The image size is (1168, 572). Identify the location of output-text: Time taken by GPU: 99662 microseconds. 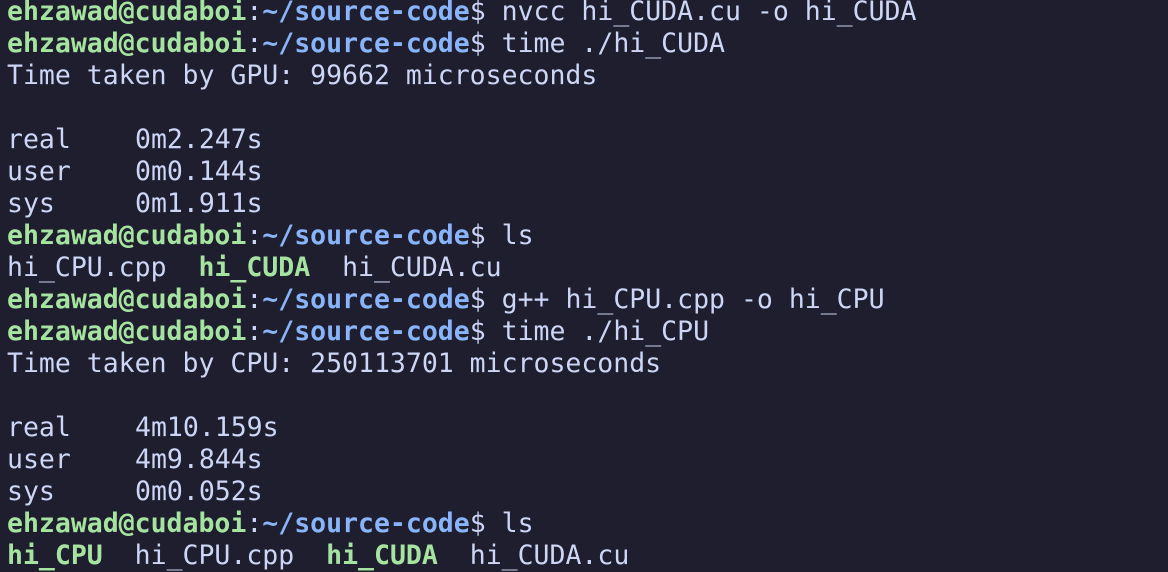
(302, 75).